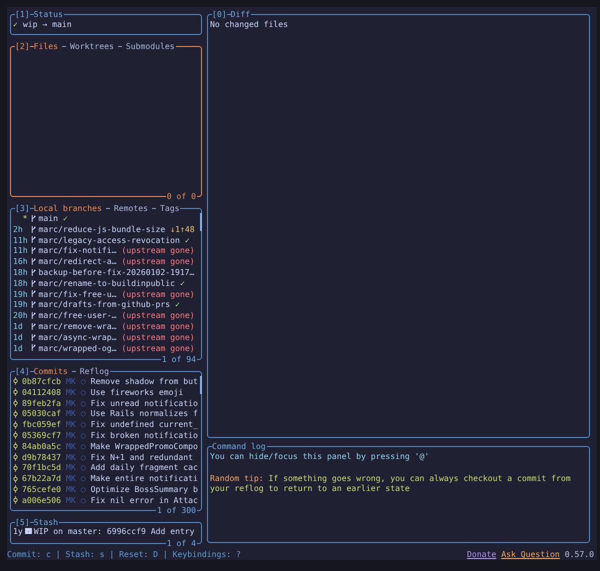 The height and width of the screenshot is (571, 600). What do you see at coordinates (144, 381) in the screenshot?
I see `commit-message: Remove shadow from but` at bounding box center [144, 381].